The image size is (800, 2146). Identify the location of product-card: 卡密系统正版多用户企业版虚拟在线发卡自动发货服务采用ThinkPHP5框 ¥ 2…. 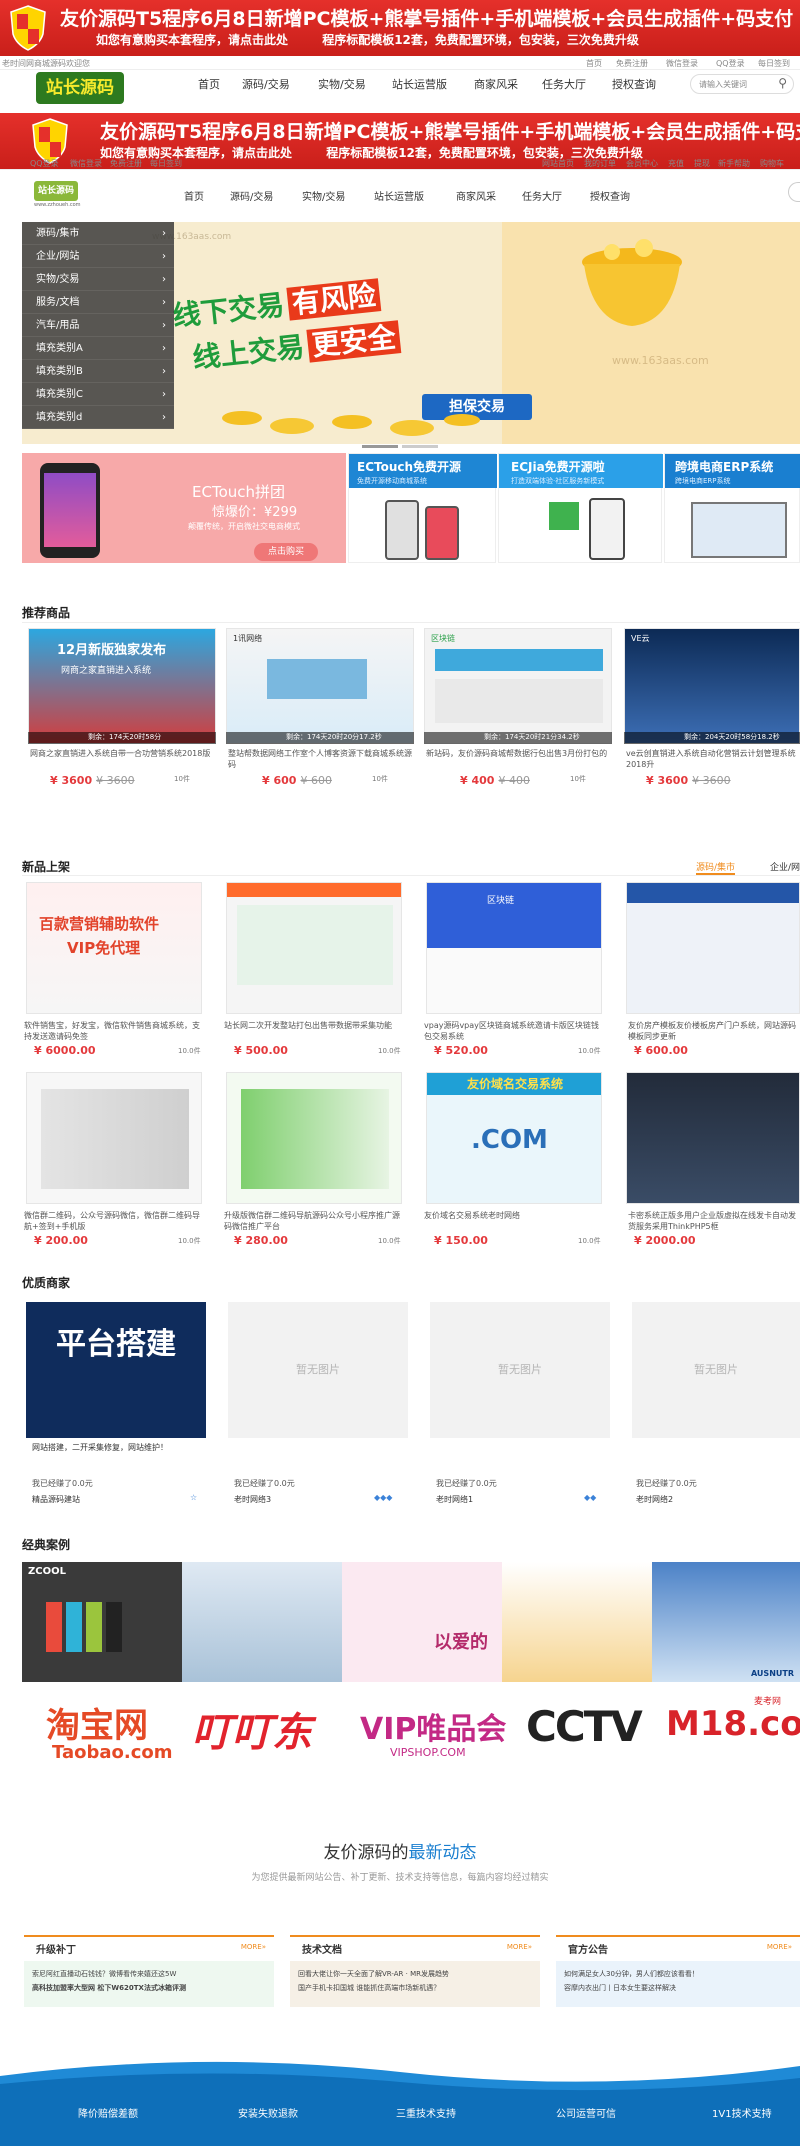
(711, 1162).